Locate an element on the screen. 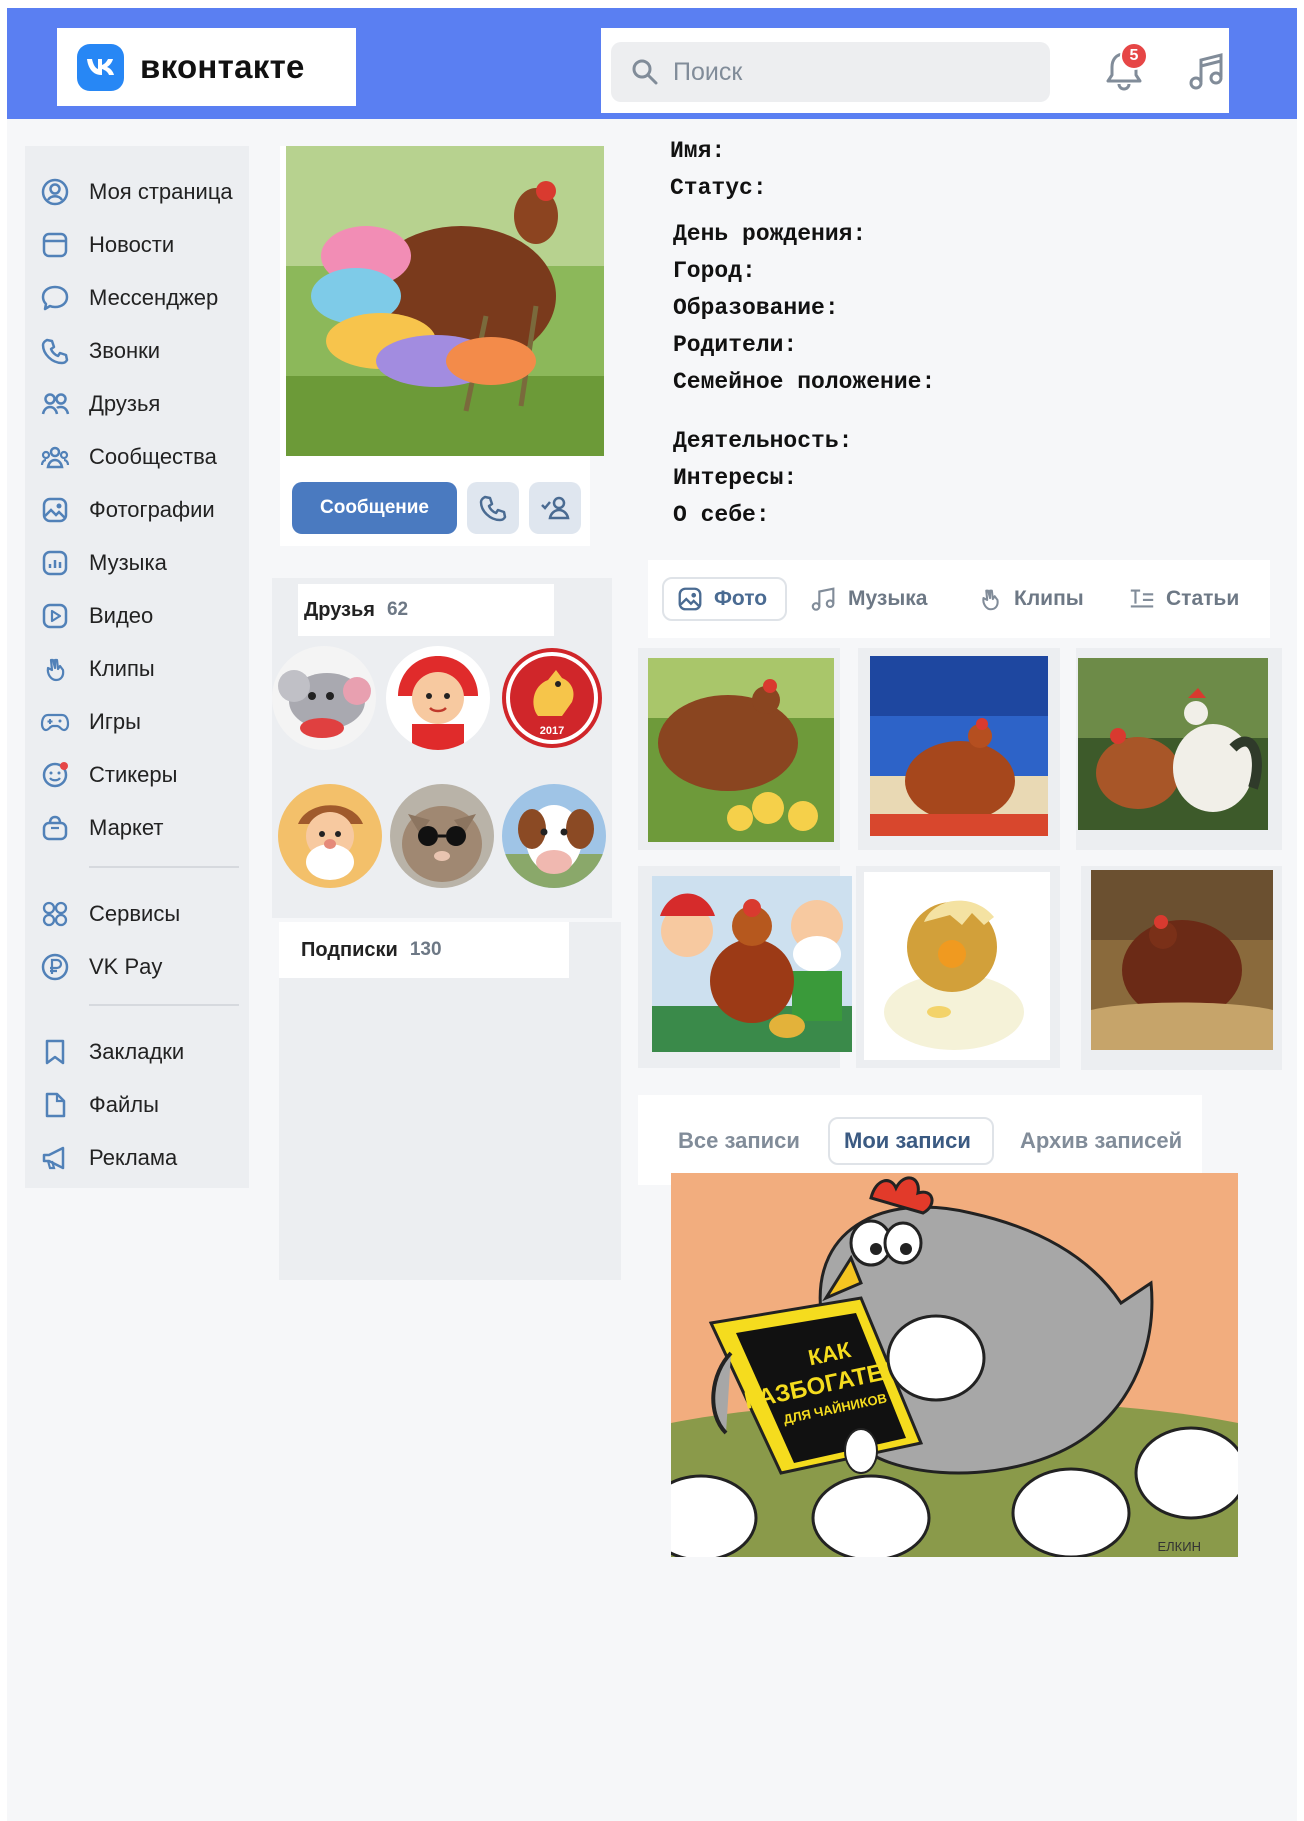 This screenshot has width=1304, height=1821. tab-label: Все записи is located at coordinates (739, 1140).